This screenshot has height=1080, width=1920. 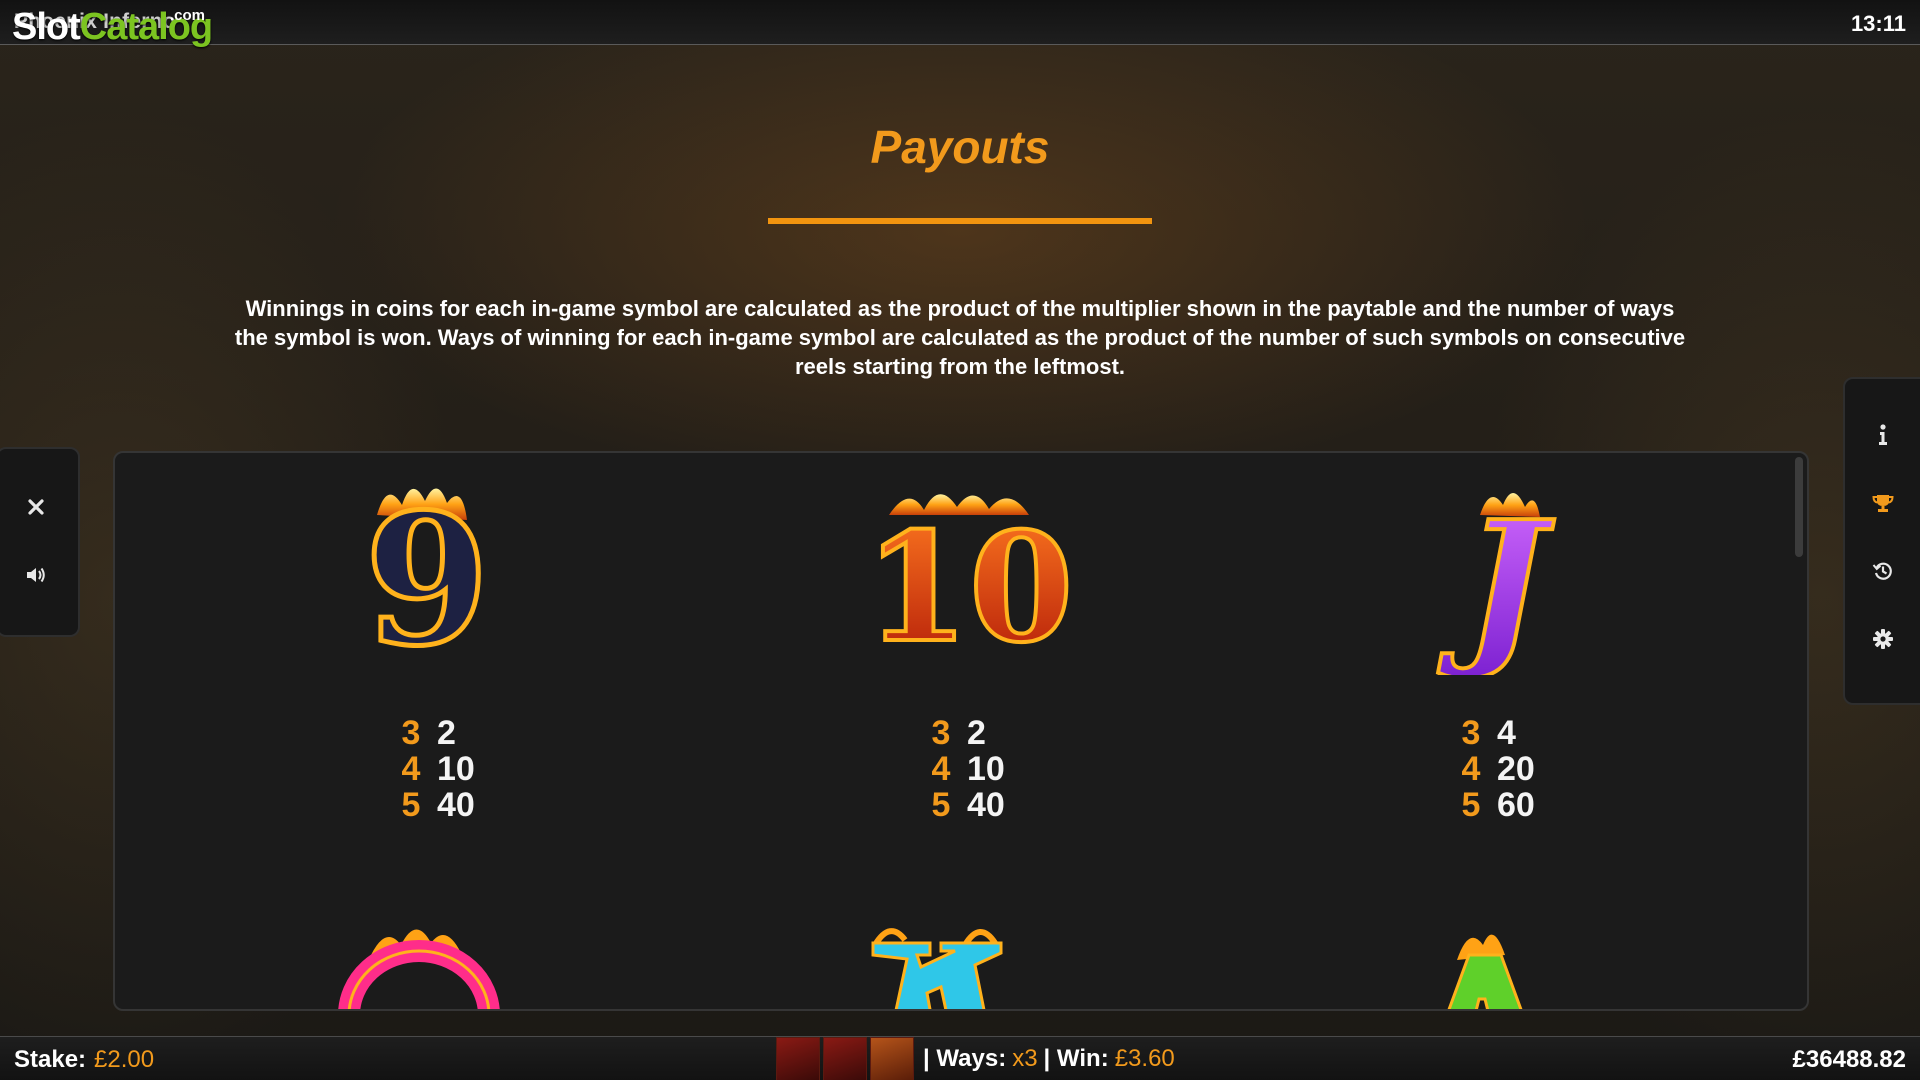 I want to click on balance-display: £36488.82, so click(x=1849, y=1059).